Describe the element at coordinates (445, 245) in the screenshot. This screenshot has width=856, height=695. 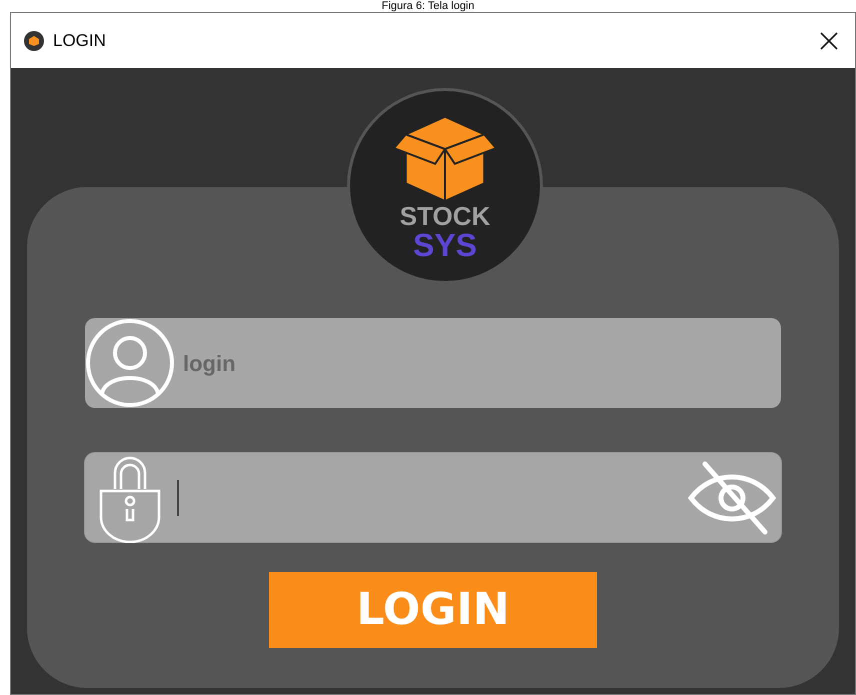
I see `logo-text: SYS` at that location.